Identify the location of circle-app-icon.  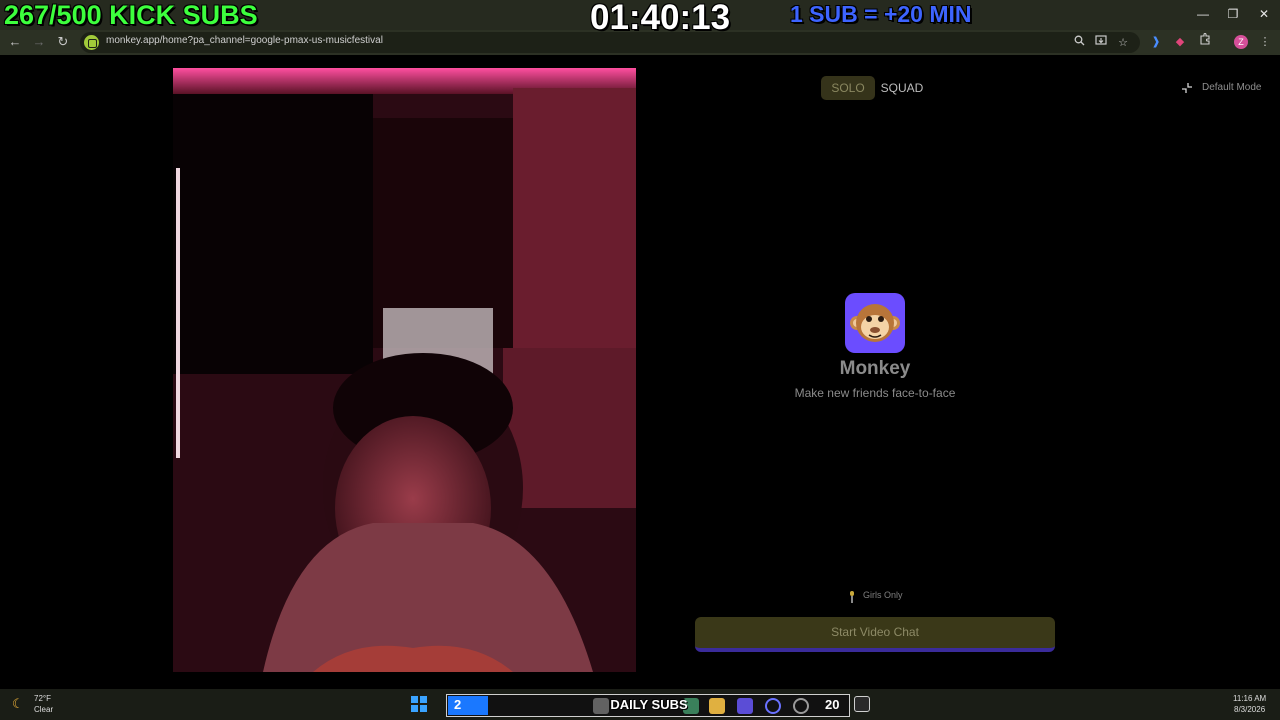
(773, 706).